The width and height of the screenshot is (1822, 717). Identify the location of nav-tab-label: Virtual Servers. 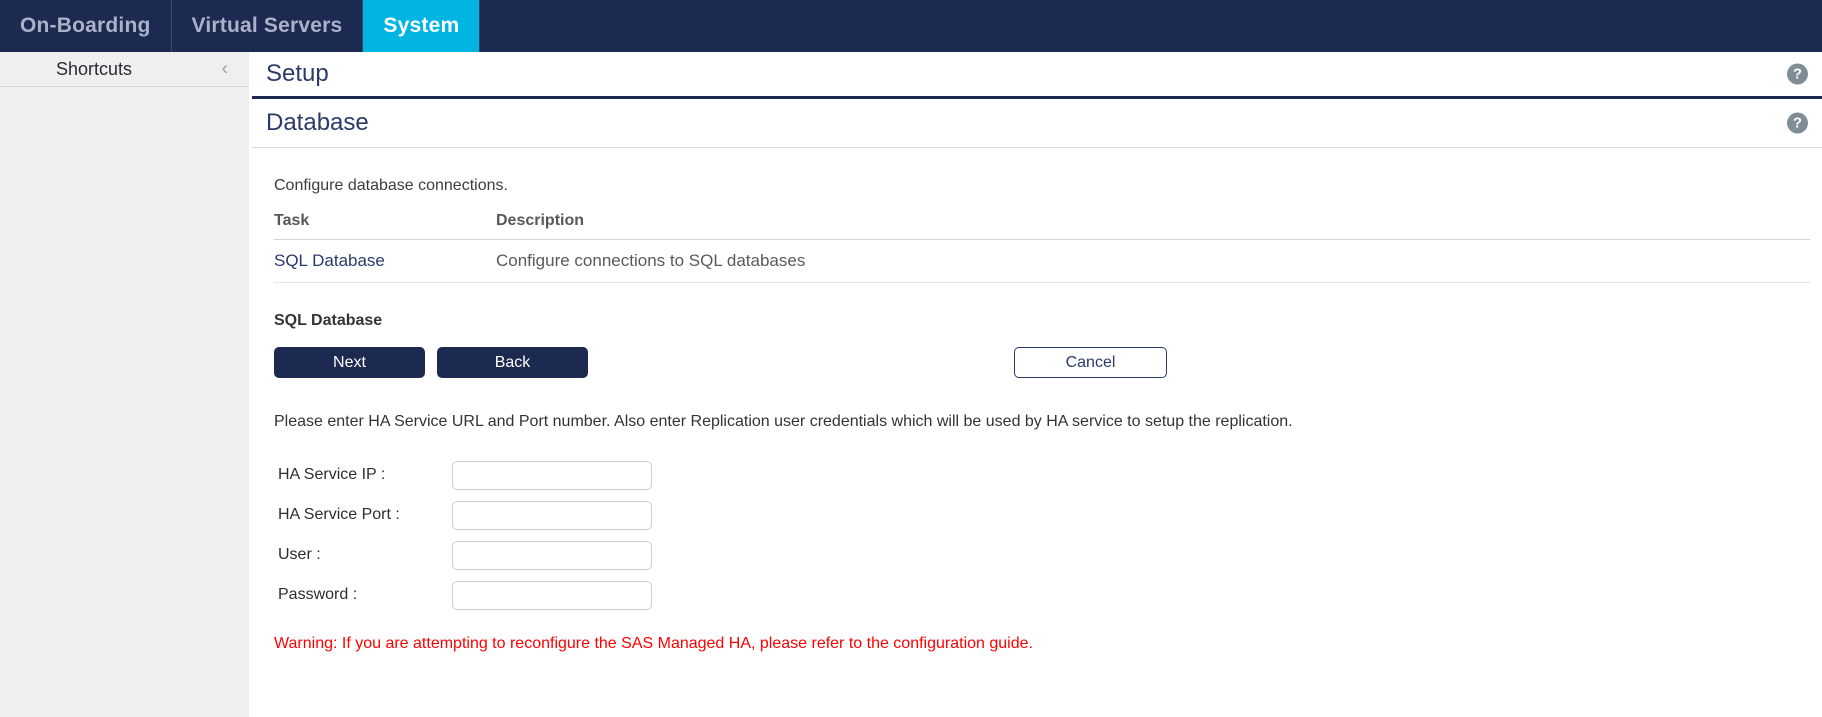
(267, 25).